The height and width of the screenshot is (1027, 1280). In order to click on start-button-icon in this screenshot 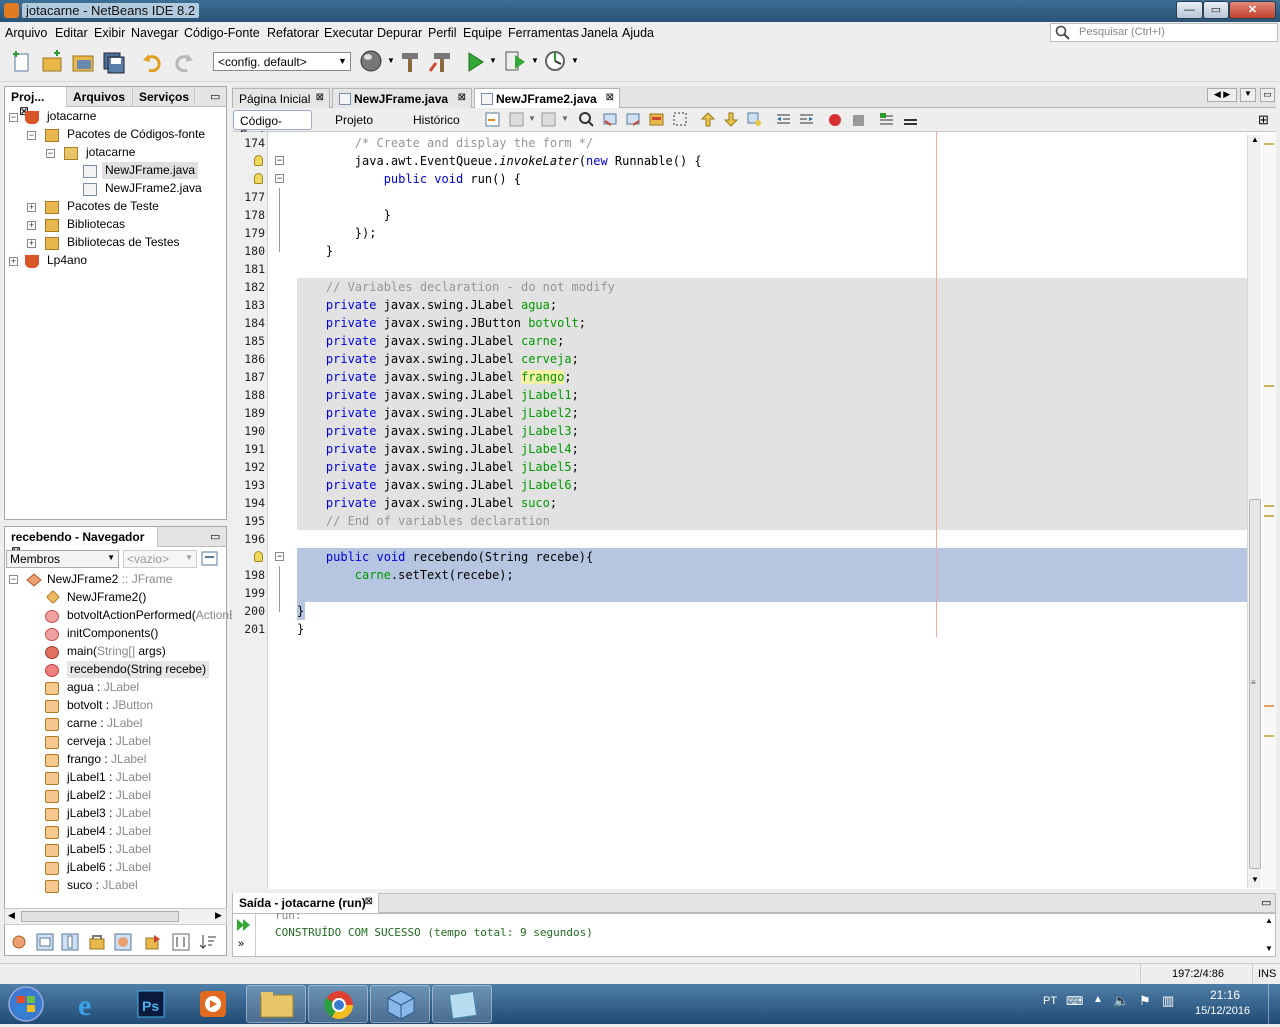, I will do `click(26, 1004)`.